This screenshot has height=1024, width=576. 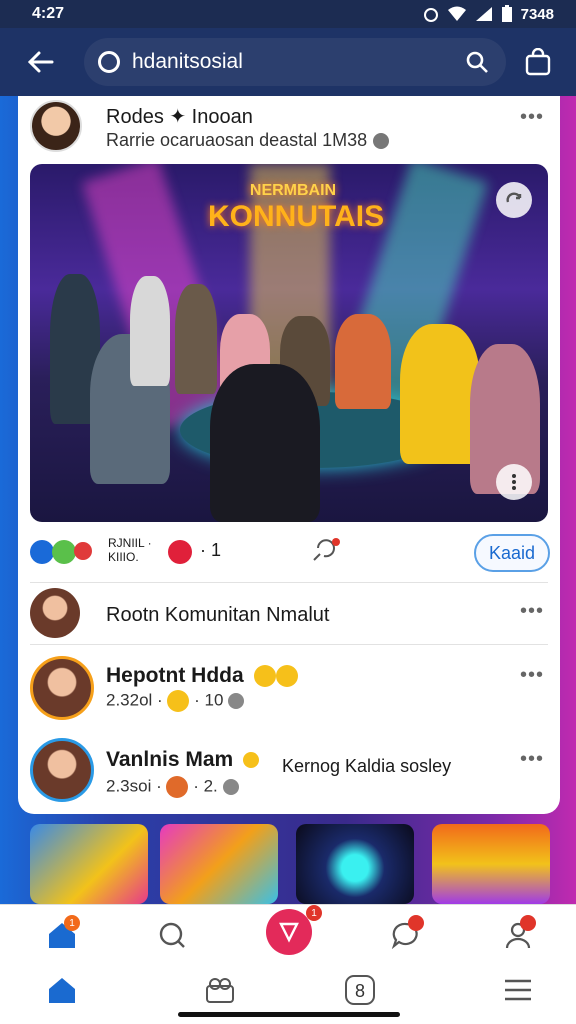 What do you see at coordinates (290, 553) in the screenshot?
I see `reactions-row: RJNIIL · KIIIO. · 1 Kaaid` at bounding box center [290, 553].